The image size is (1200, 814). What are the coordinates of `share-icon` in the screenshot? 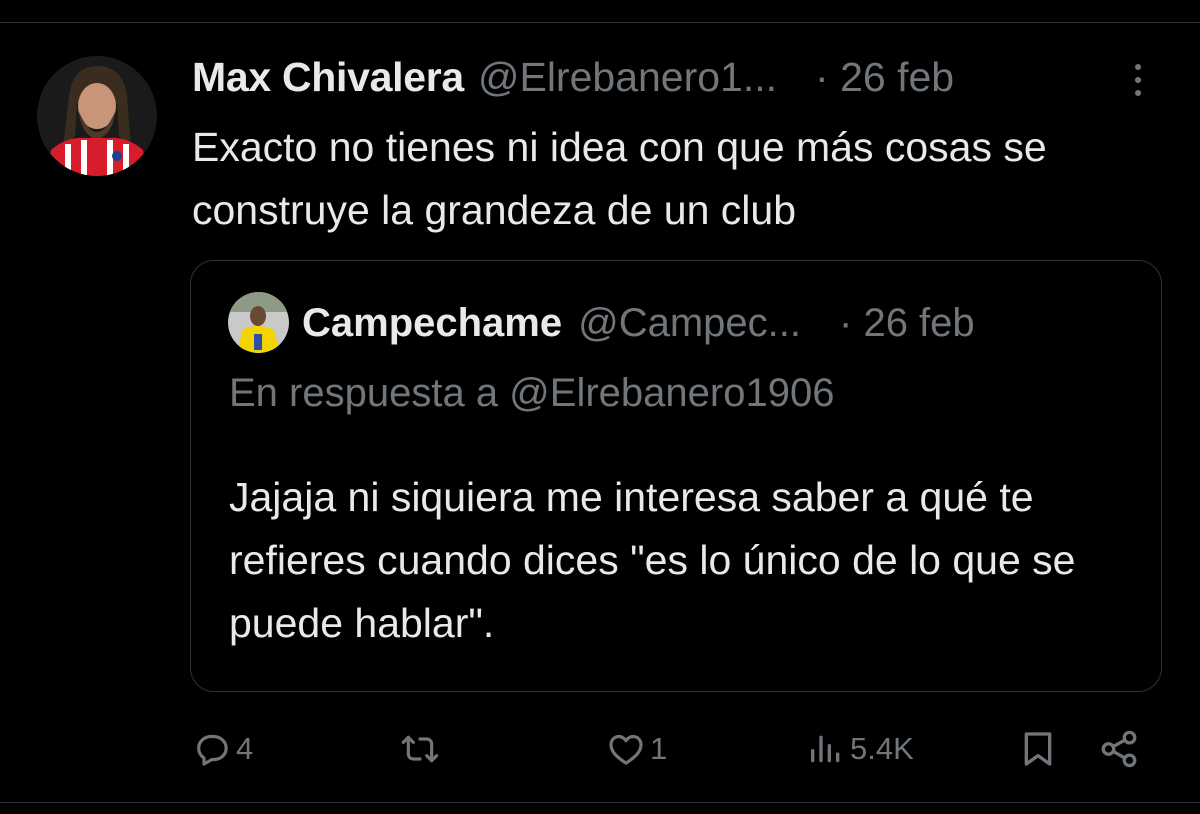 It's located at (1119, 749).